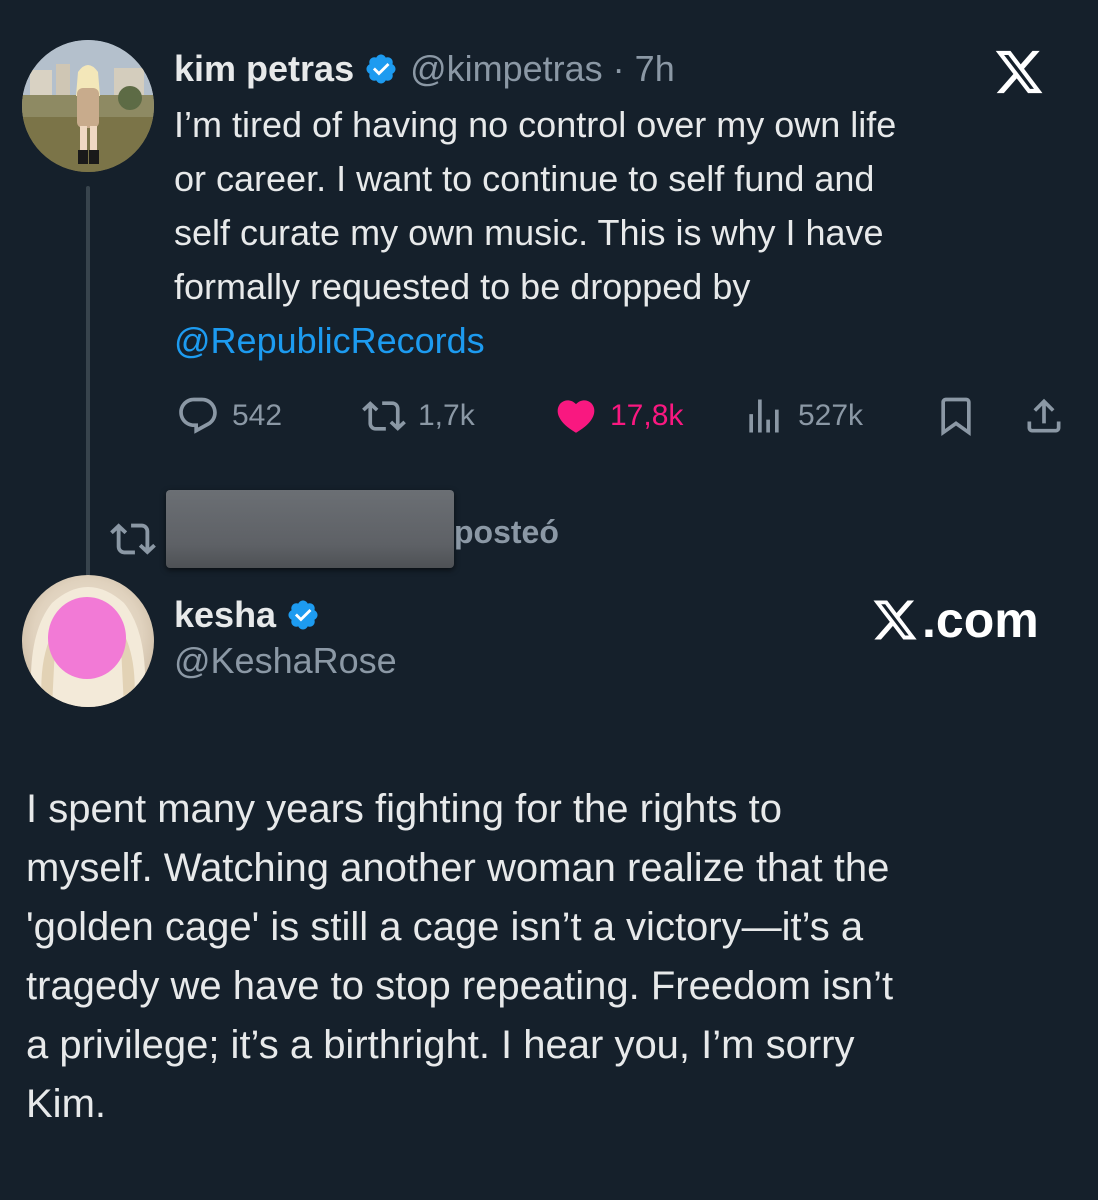 The width and height of the screenshot is (1098, 1200). What do you see at coordinates (225, 615) in the screenshot?
I see `display-name: kesha` at bounding box center [225, 615].